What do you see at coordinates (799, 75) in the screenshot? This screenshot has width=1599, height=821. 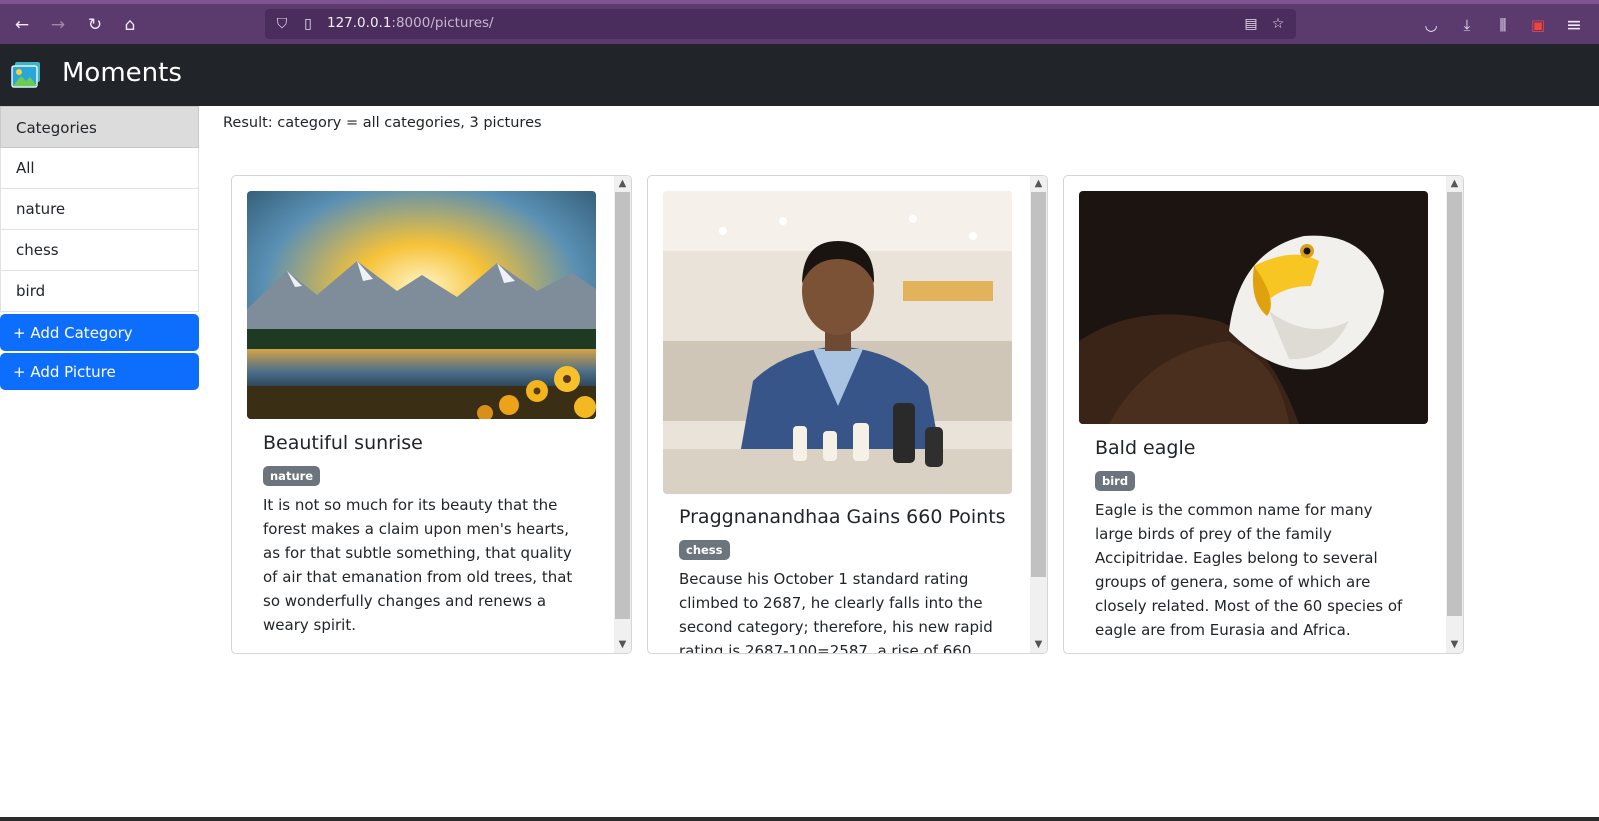 I see `app-navbar: Moments` at bounding box center [799, 75].